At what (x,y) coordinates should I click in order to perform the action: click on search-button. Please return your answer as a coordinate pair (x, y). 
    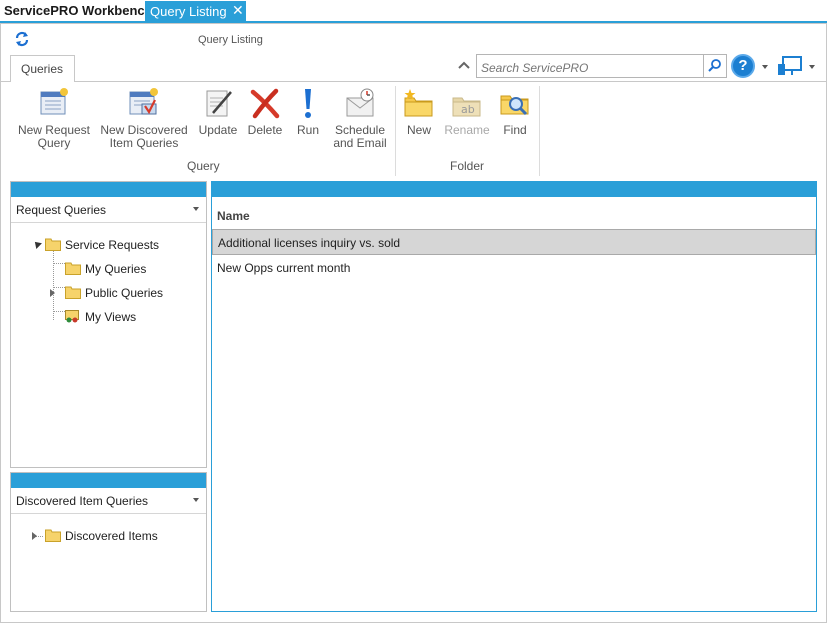
    Looking at the image, I should click on (715, 66).